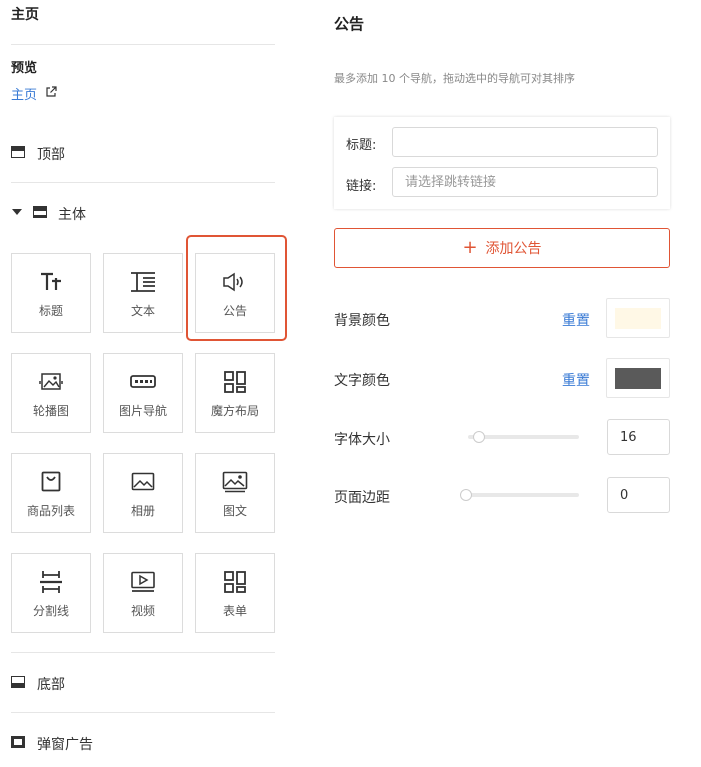 The image size is (701, 767). I want to click on caret-down-icon, so click(17, 213).